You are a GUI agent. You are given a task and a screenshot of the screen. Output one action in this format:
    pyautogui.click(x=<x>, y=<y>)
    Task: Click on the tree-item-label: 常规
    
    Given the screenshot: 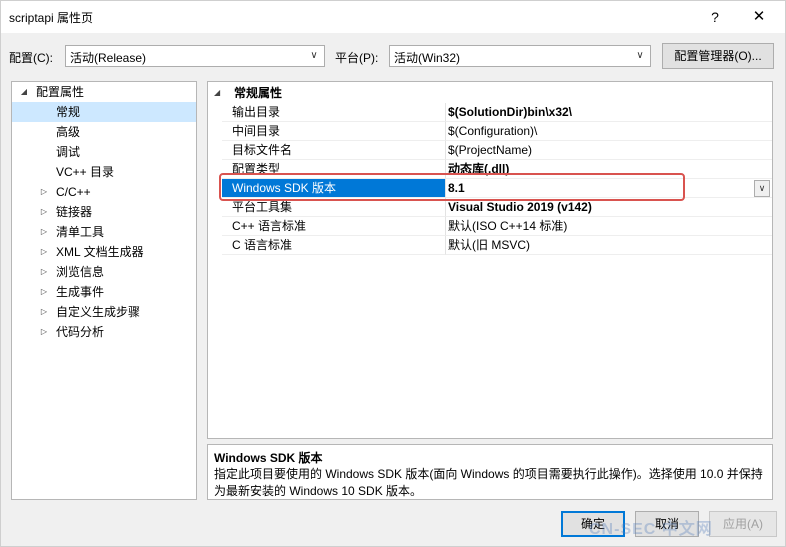 What is the action you would take?
    pyautogui.click(x=68, y=112)
    